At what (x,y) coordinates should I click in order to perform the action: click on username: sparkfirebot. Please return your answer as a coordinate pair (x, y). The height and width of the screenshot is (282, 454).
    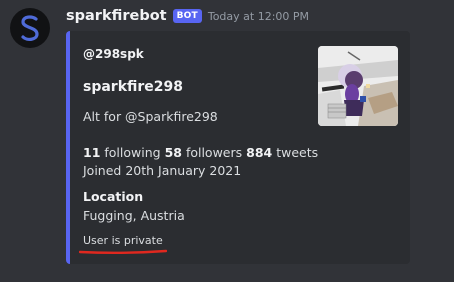
    Looking at the image, I should click on (116, 16).